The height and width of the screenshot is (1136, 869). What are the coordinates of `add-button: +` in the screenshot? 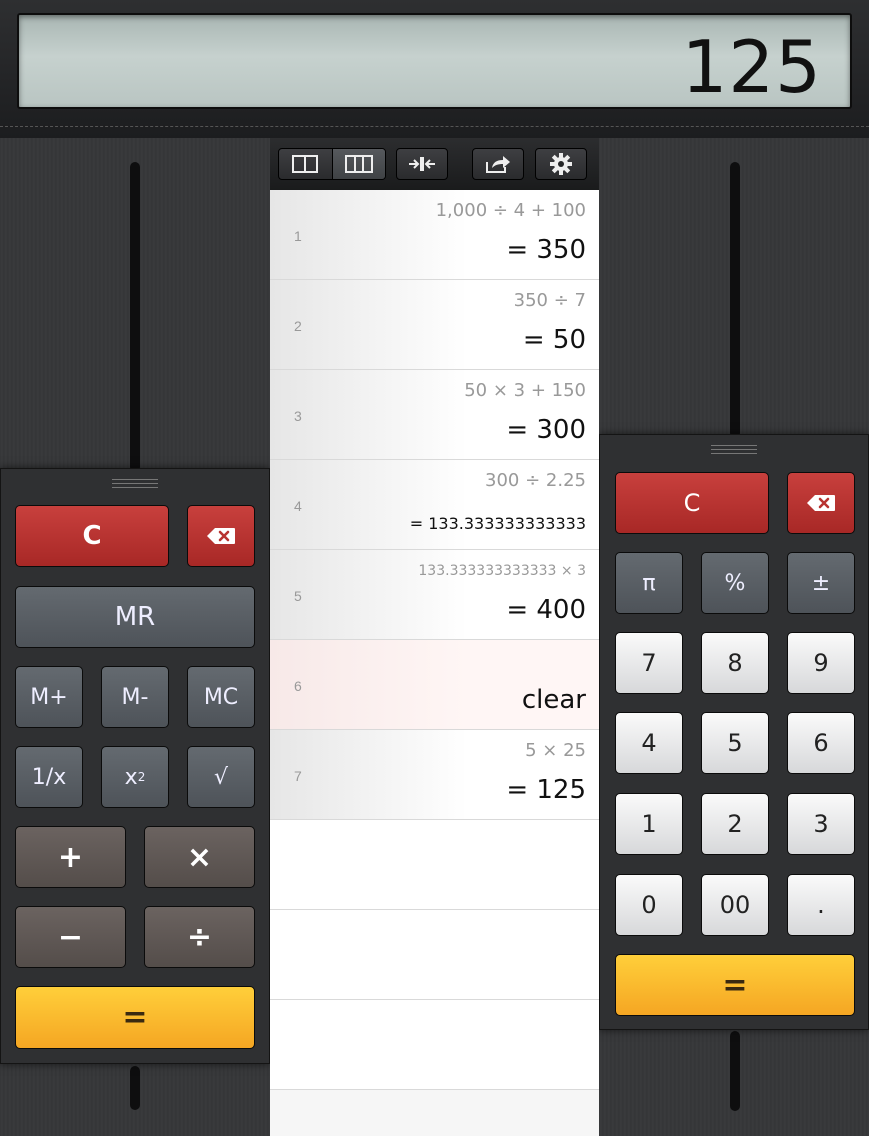 It's located at (70, 857).